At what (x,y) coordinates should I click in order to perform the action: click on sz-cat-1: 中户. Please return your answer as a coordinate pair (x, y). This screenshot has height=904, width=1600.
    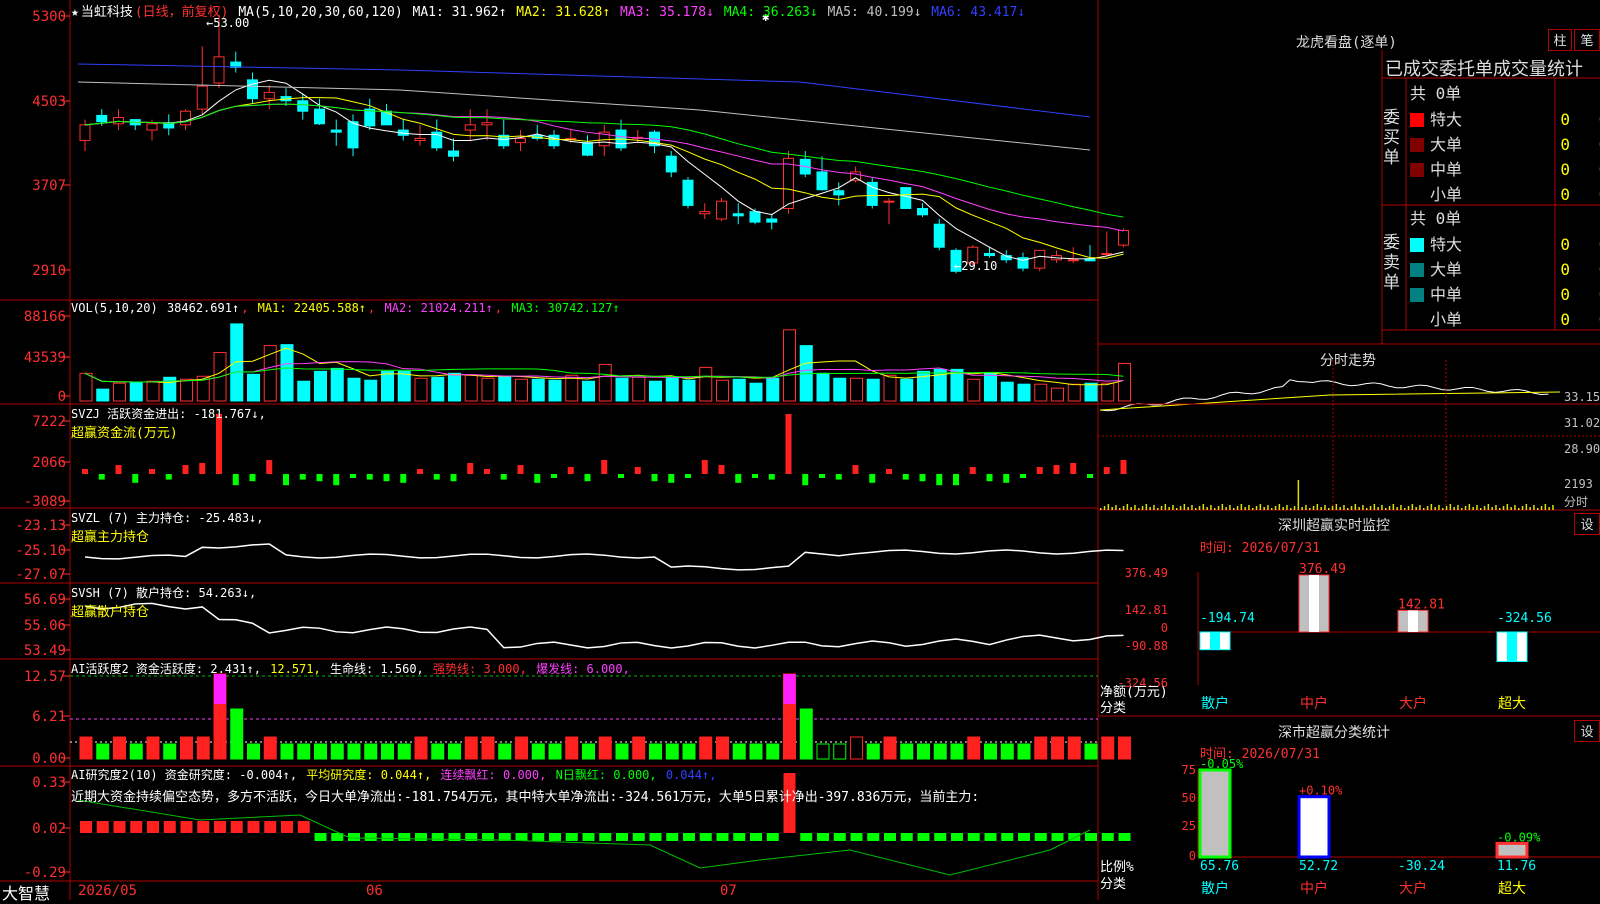
    Looking at the image, I should click on (1314, 703).